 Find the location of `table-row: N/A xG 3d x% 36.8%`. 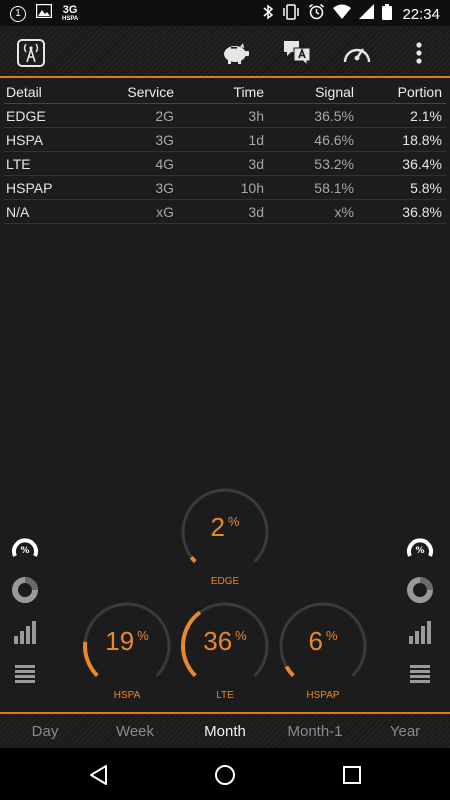

table-row: N/A xG 3d x% 36.8% is located at coordinates (225, 212).